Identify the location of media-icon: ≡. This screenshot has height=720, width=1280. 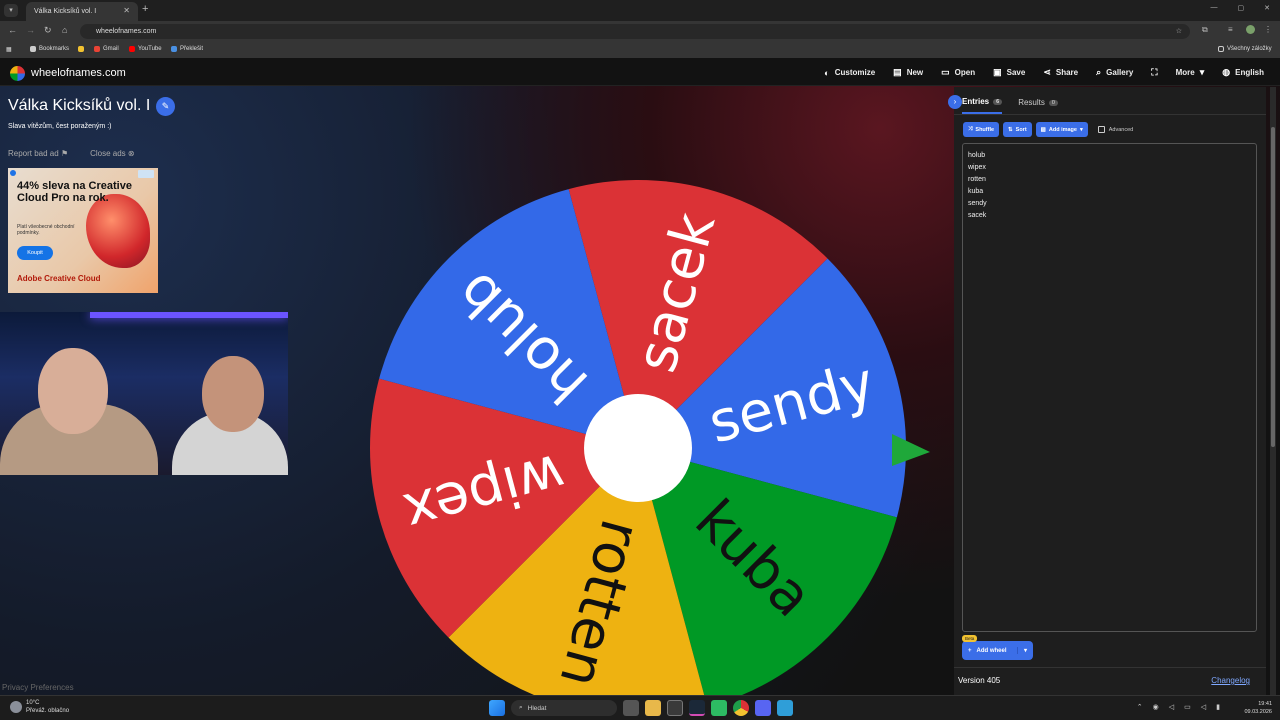
(1230, 29).